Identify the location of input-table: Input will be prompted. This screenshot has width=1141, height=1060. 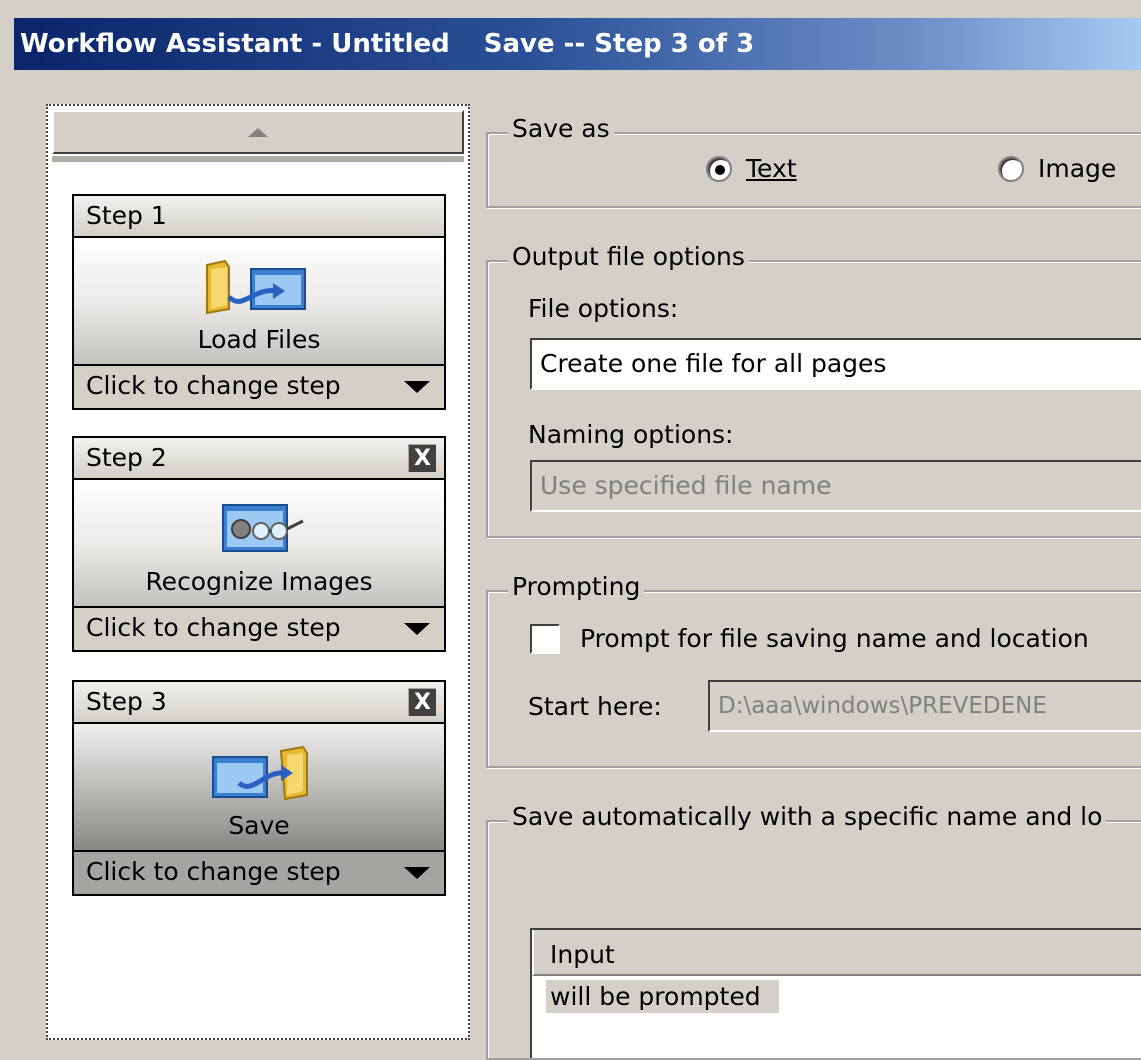
(835, 993).